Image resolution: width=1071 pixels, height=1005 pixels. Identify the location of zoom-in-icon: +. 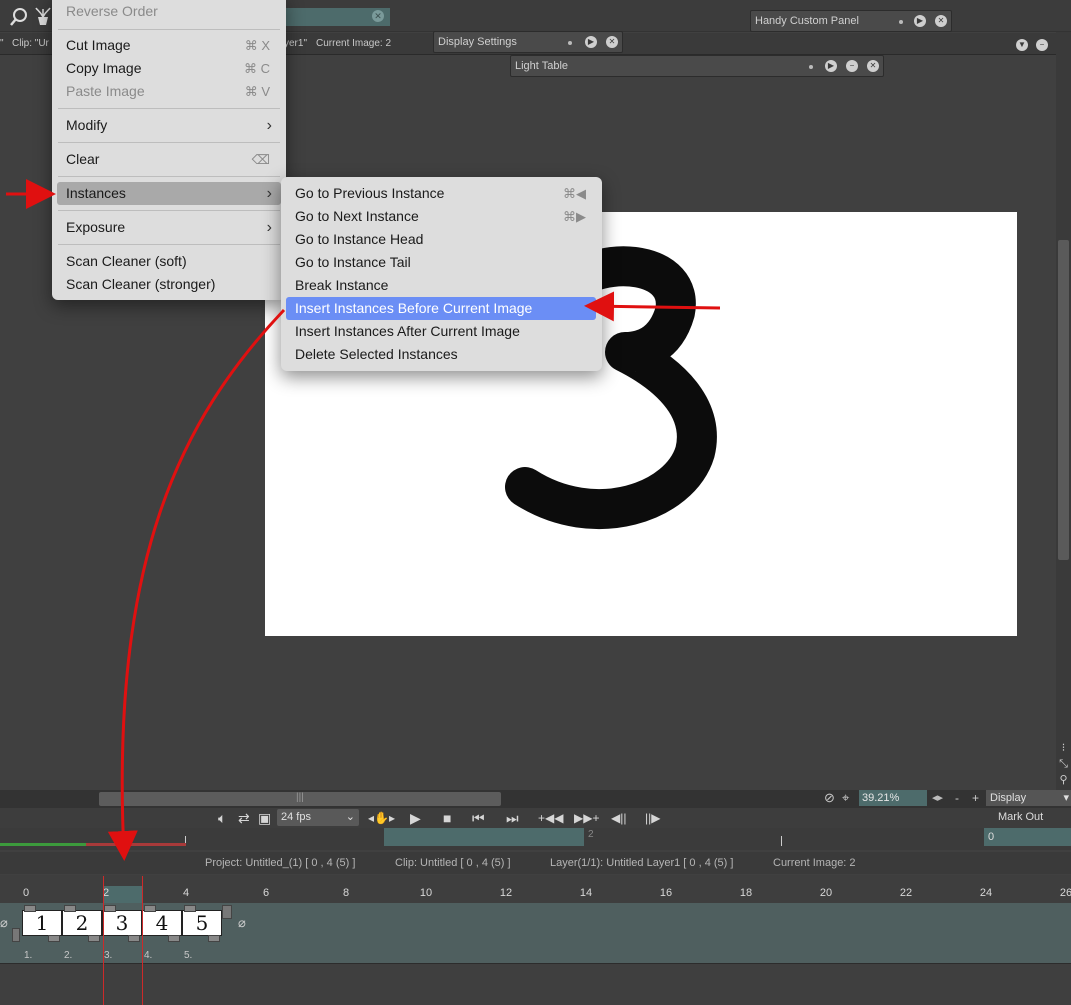
(975, 798).